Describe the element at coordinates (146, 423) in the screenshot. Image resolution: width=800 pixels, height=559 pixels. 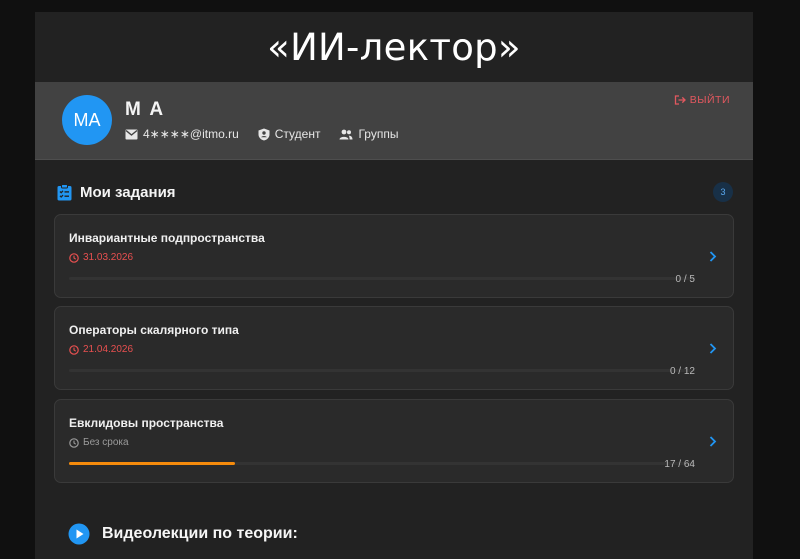
I see `task-title: Евклидовы пространства` at that location.